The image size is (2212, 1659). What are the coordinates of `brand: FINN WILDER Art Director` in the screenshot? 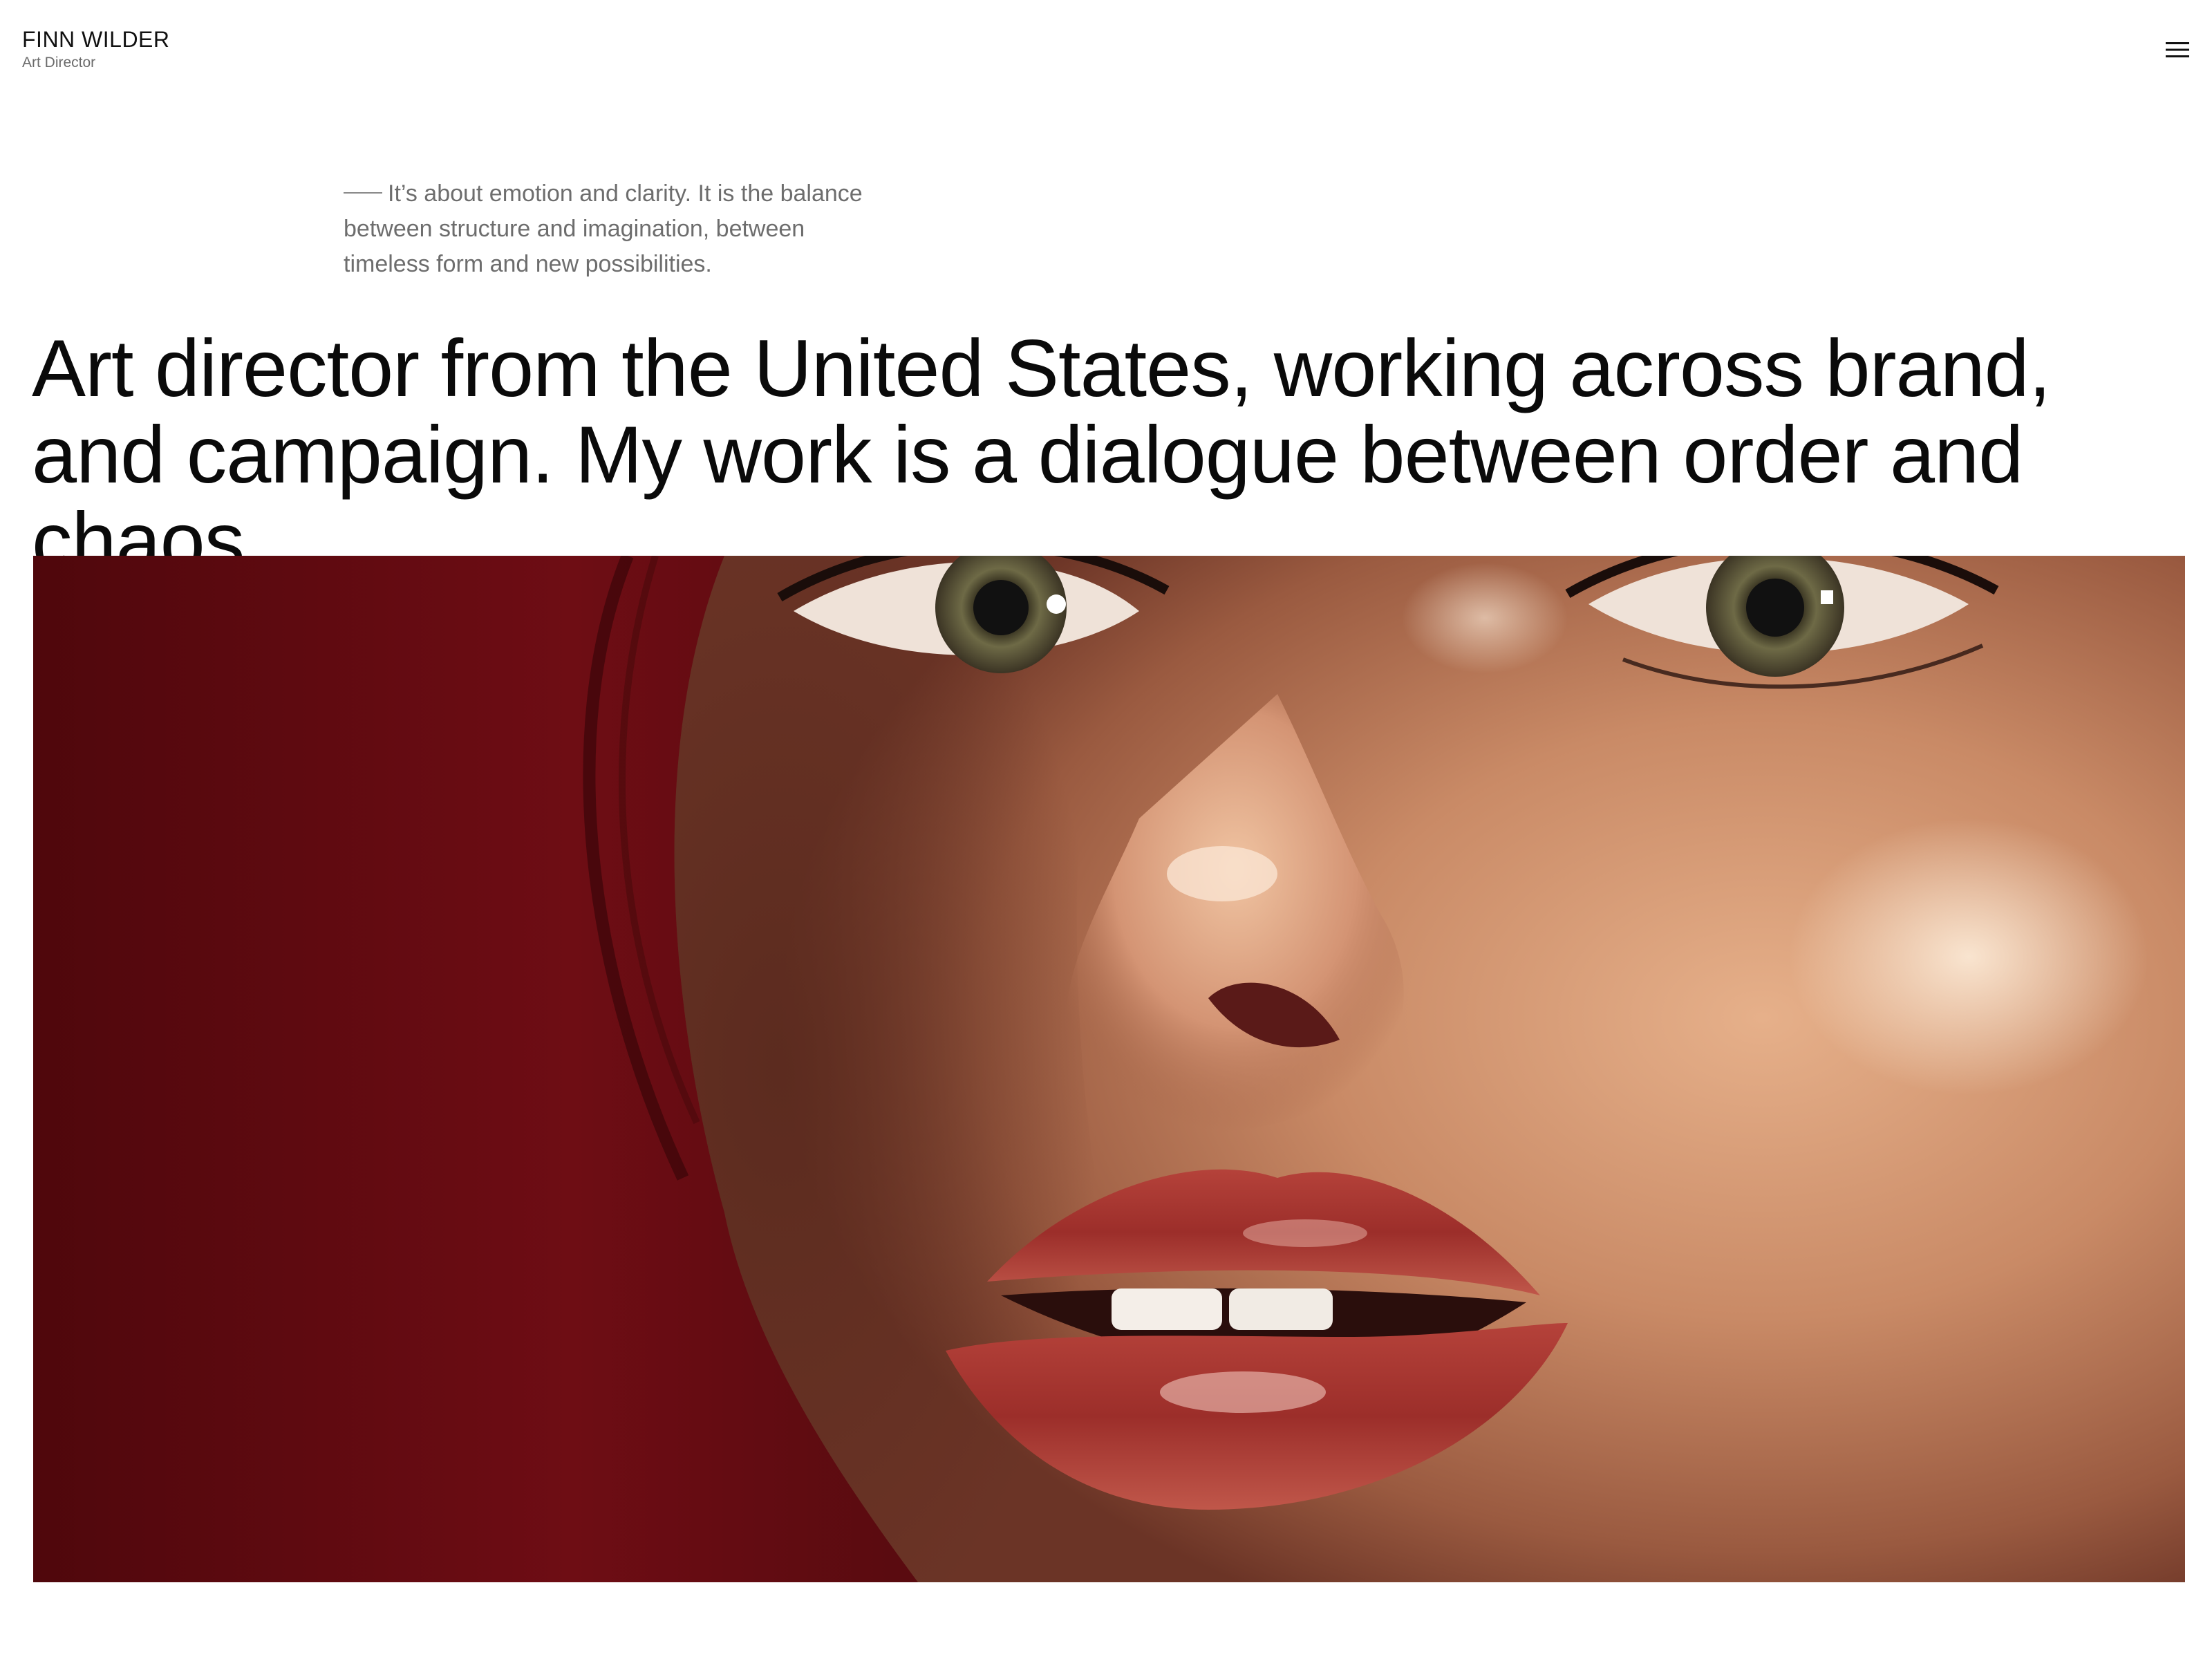 It's located at (96, 49).